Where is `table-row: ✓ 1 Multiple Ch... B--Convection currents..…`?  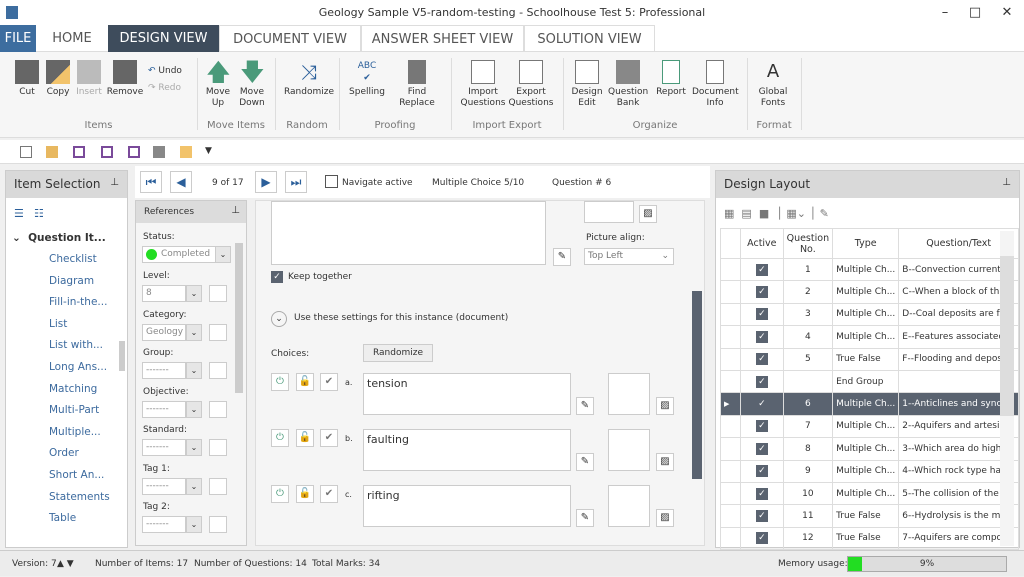
table-row: ✓ 1 Multiple Ch... B--Convection currents..… is located at coordinates (869, 269).